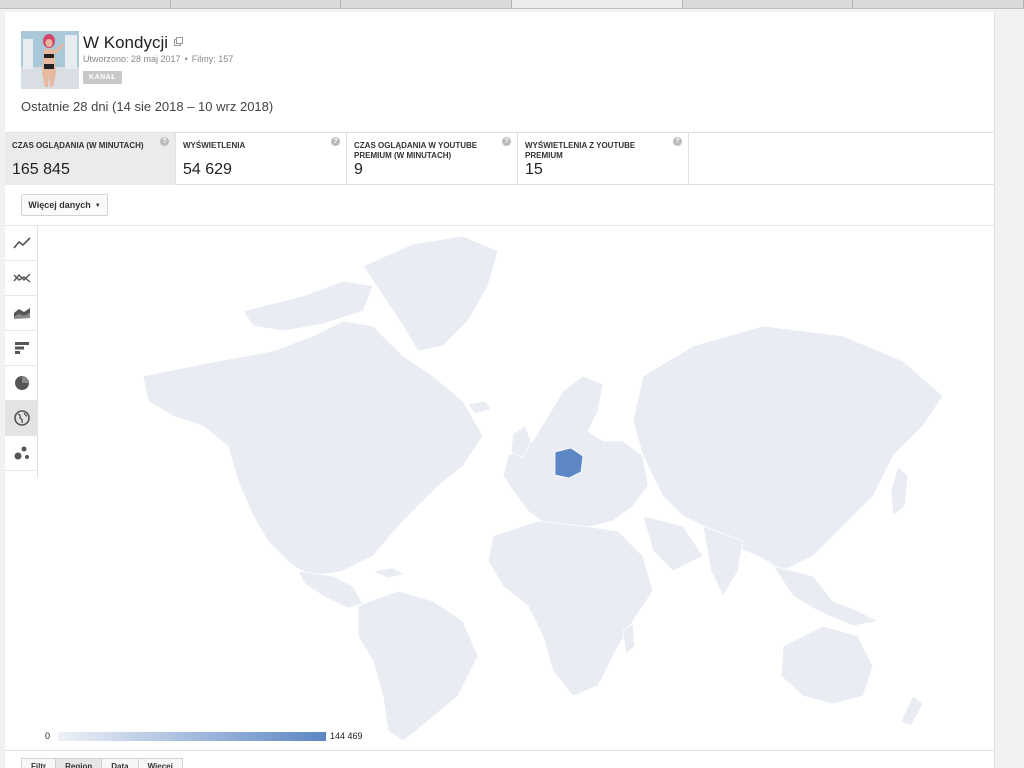 The height and width of the screenshot is (768, 1024). I want to click on channel-name: W Kondycji, so click(125, 42).